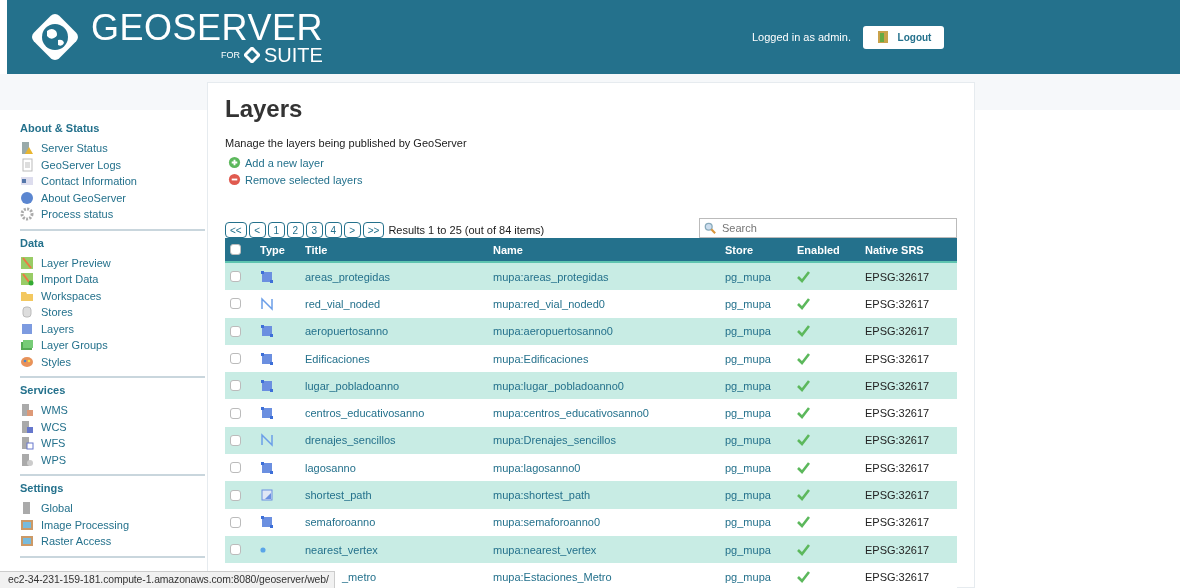 The height and width of the screenshot is (588, 1180). I want to click on layer-name-link: mupa:areas_protegidas, so click(551, 276).